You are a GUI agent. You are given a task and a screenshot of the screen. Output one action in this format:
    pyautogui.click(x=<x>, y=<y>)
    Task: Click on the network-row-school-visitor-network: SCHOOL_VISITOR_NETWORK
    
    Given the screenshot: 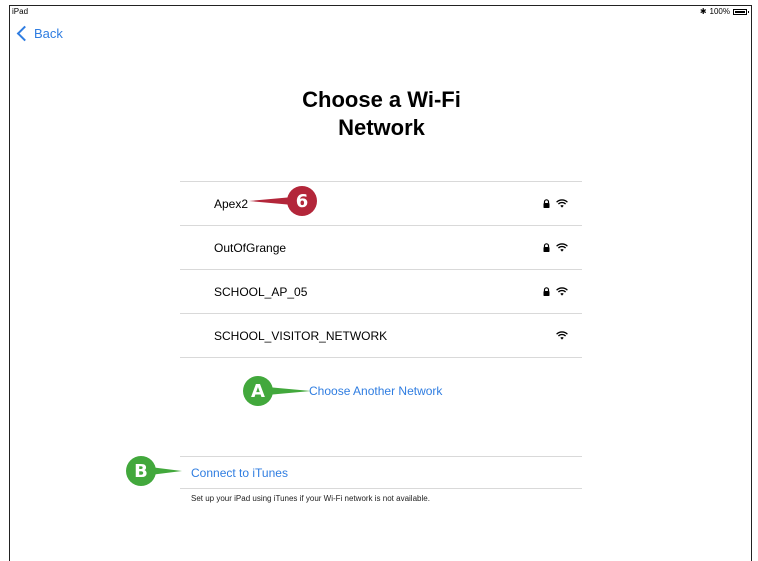 What is the action you would take?
    pyautogui.click(x=381, y=336)
    